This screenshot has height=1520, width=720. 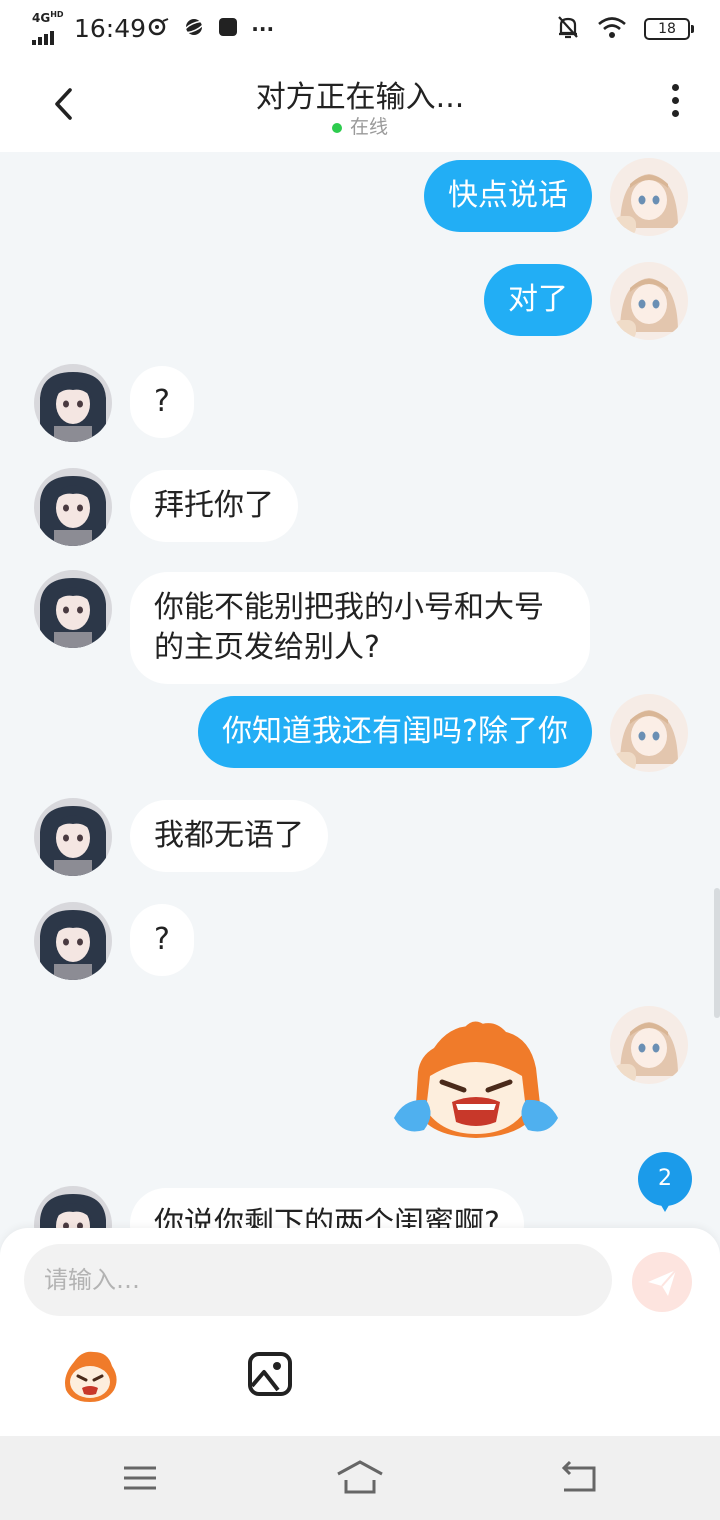 I want to click on message-bubble: 我都无语了, so click(x=229, y=836).